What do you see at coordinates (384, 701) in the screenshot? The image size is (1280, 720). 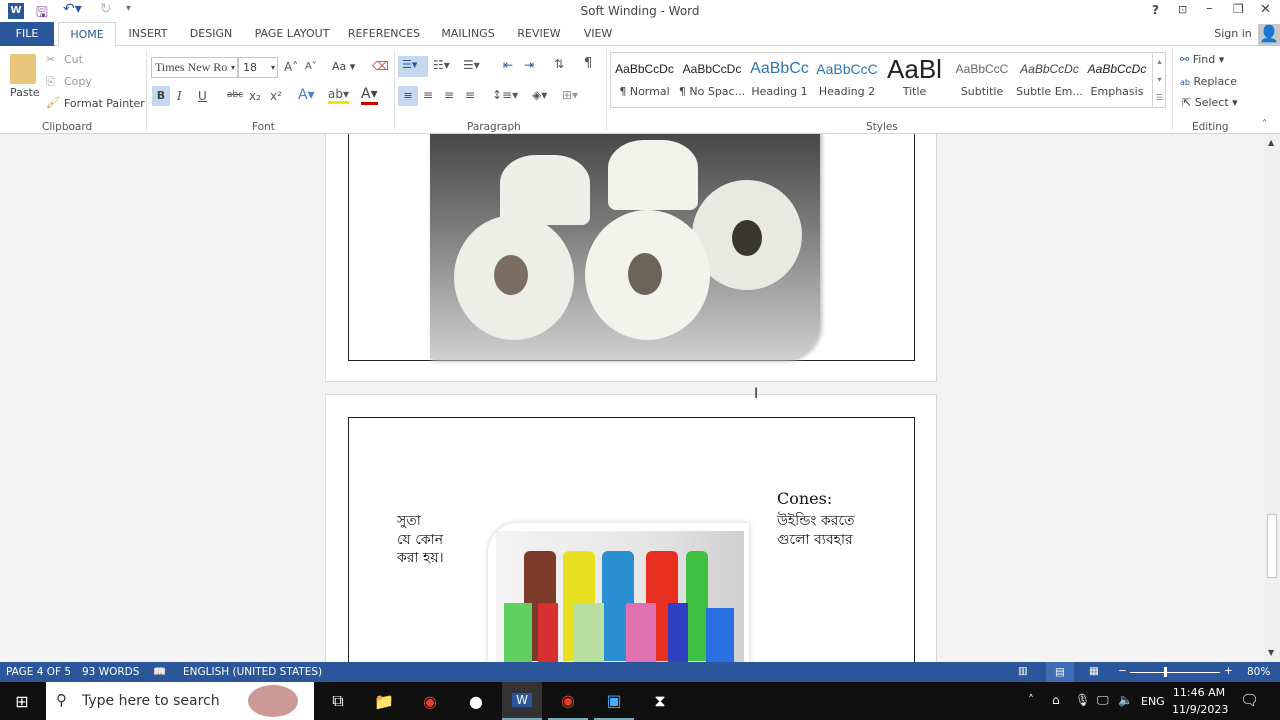 I see `file-explorer-icon: 📁` at bounding box center [384, 701].